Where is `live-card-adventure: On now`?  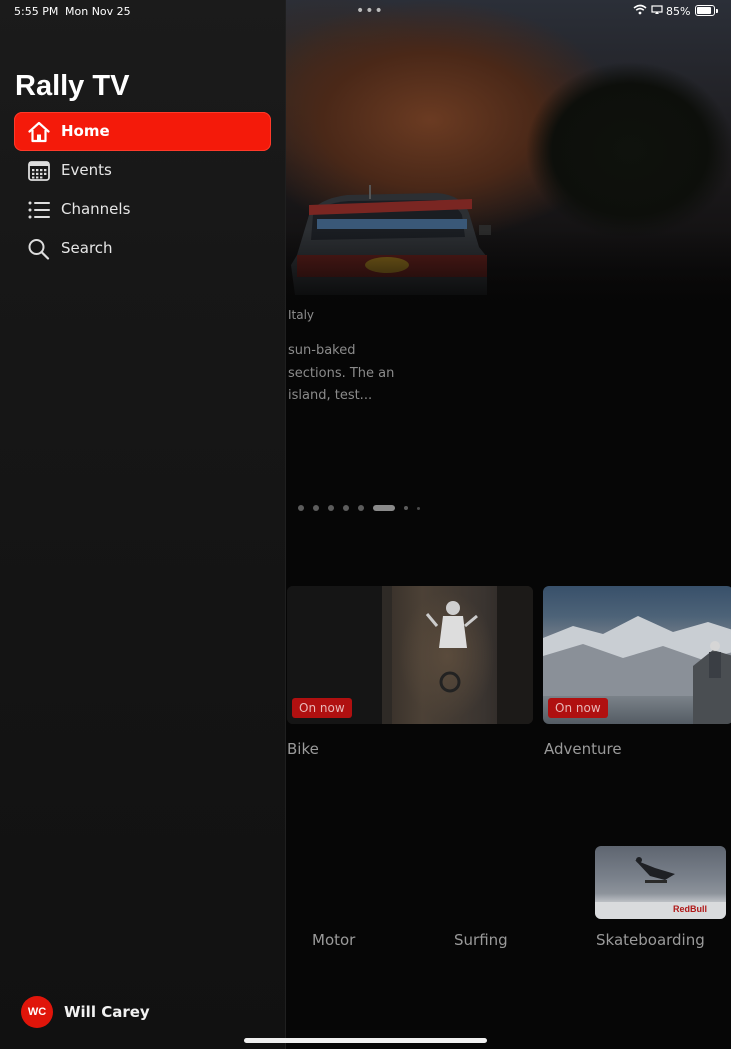 live-card-adventure: On now is located at coordinates (637, 655).